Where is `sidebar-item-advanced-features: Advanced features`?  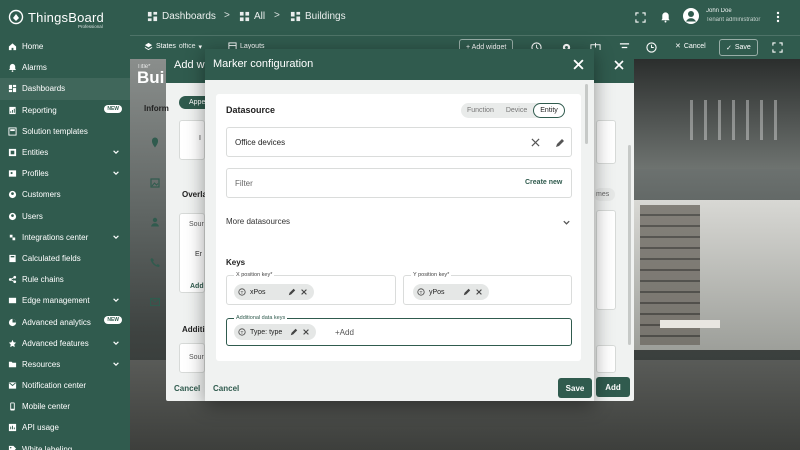 sidebar-item-advanced-features: Advanced features is located at coordinates (65, 343).